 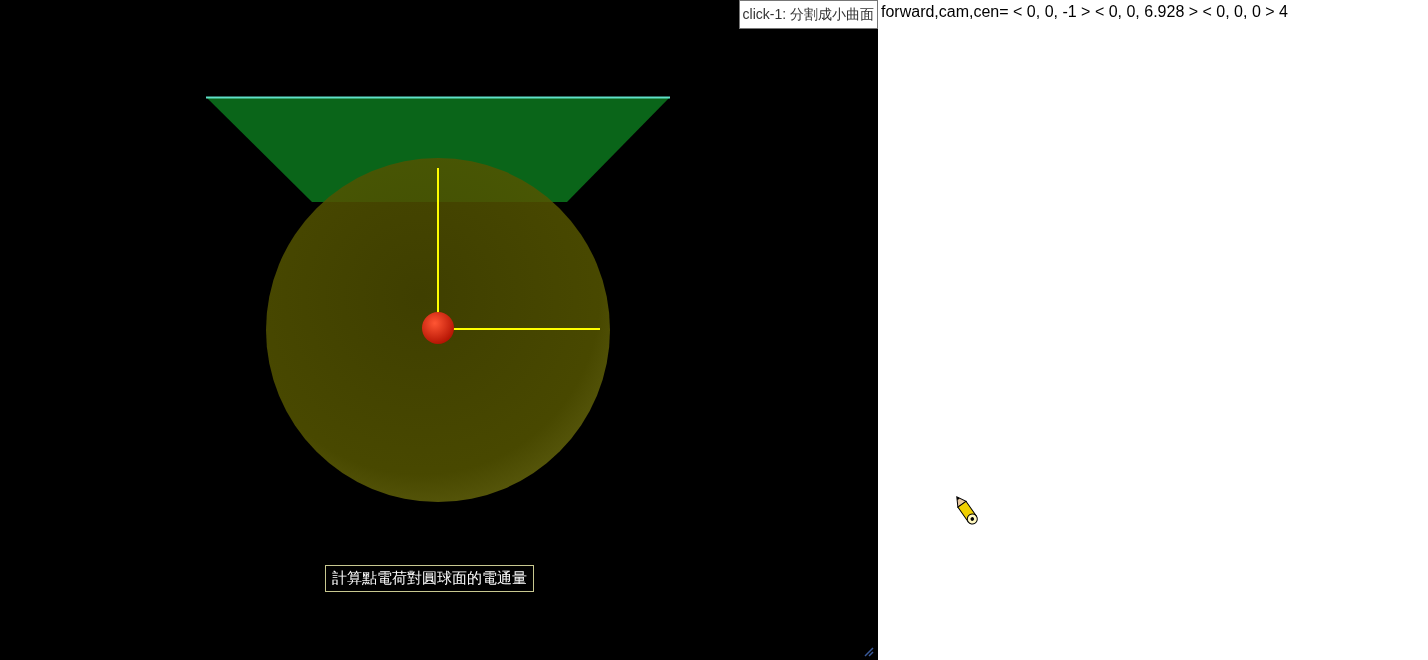 I want to click on point-charge, so click(x=438, y=328).